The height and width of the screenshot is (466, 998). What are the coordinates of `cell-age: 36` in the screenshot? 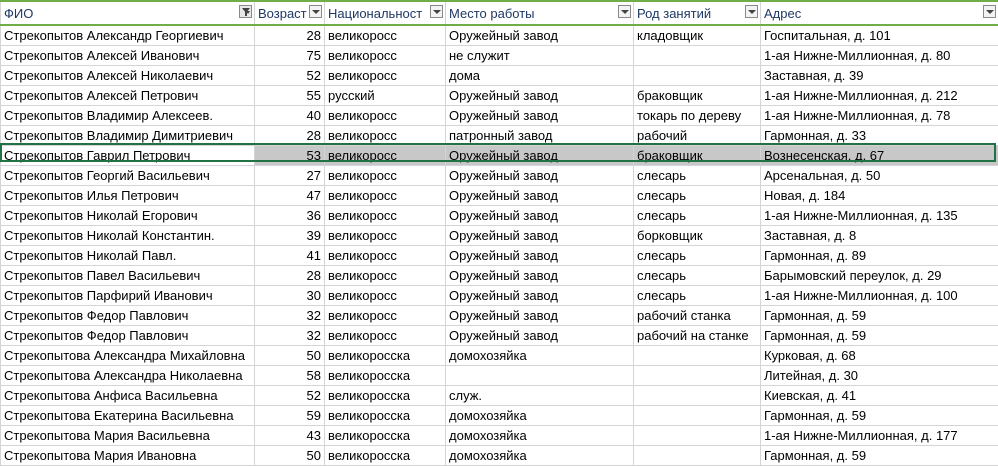 It's located at (289, 215).